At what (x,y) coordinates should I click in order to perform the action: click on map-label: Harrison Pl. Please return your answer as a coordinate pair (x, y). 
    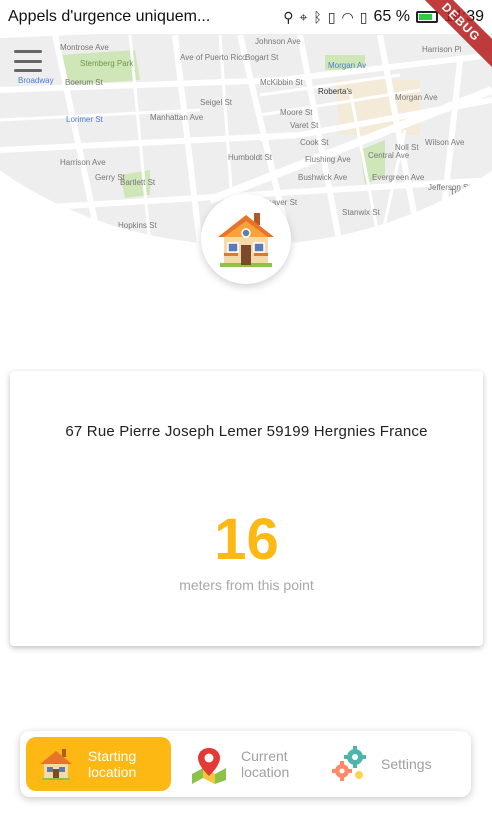
    Looking at the image, I should click on (442, 49).